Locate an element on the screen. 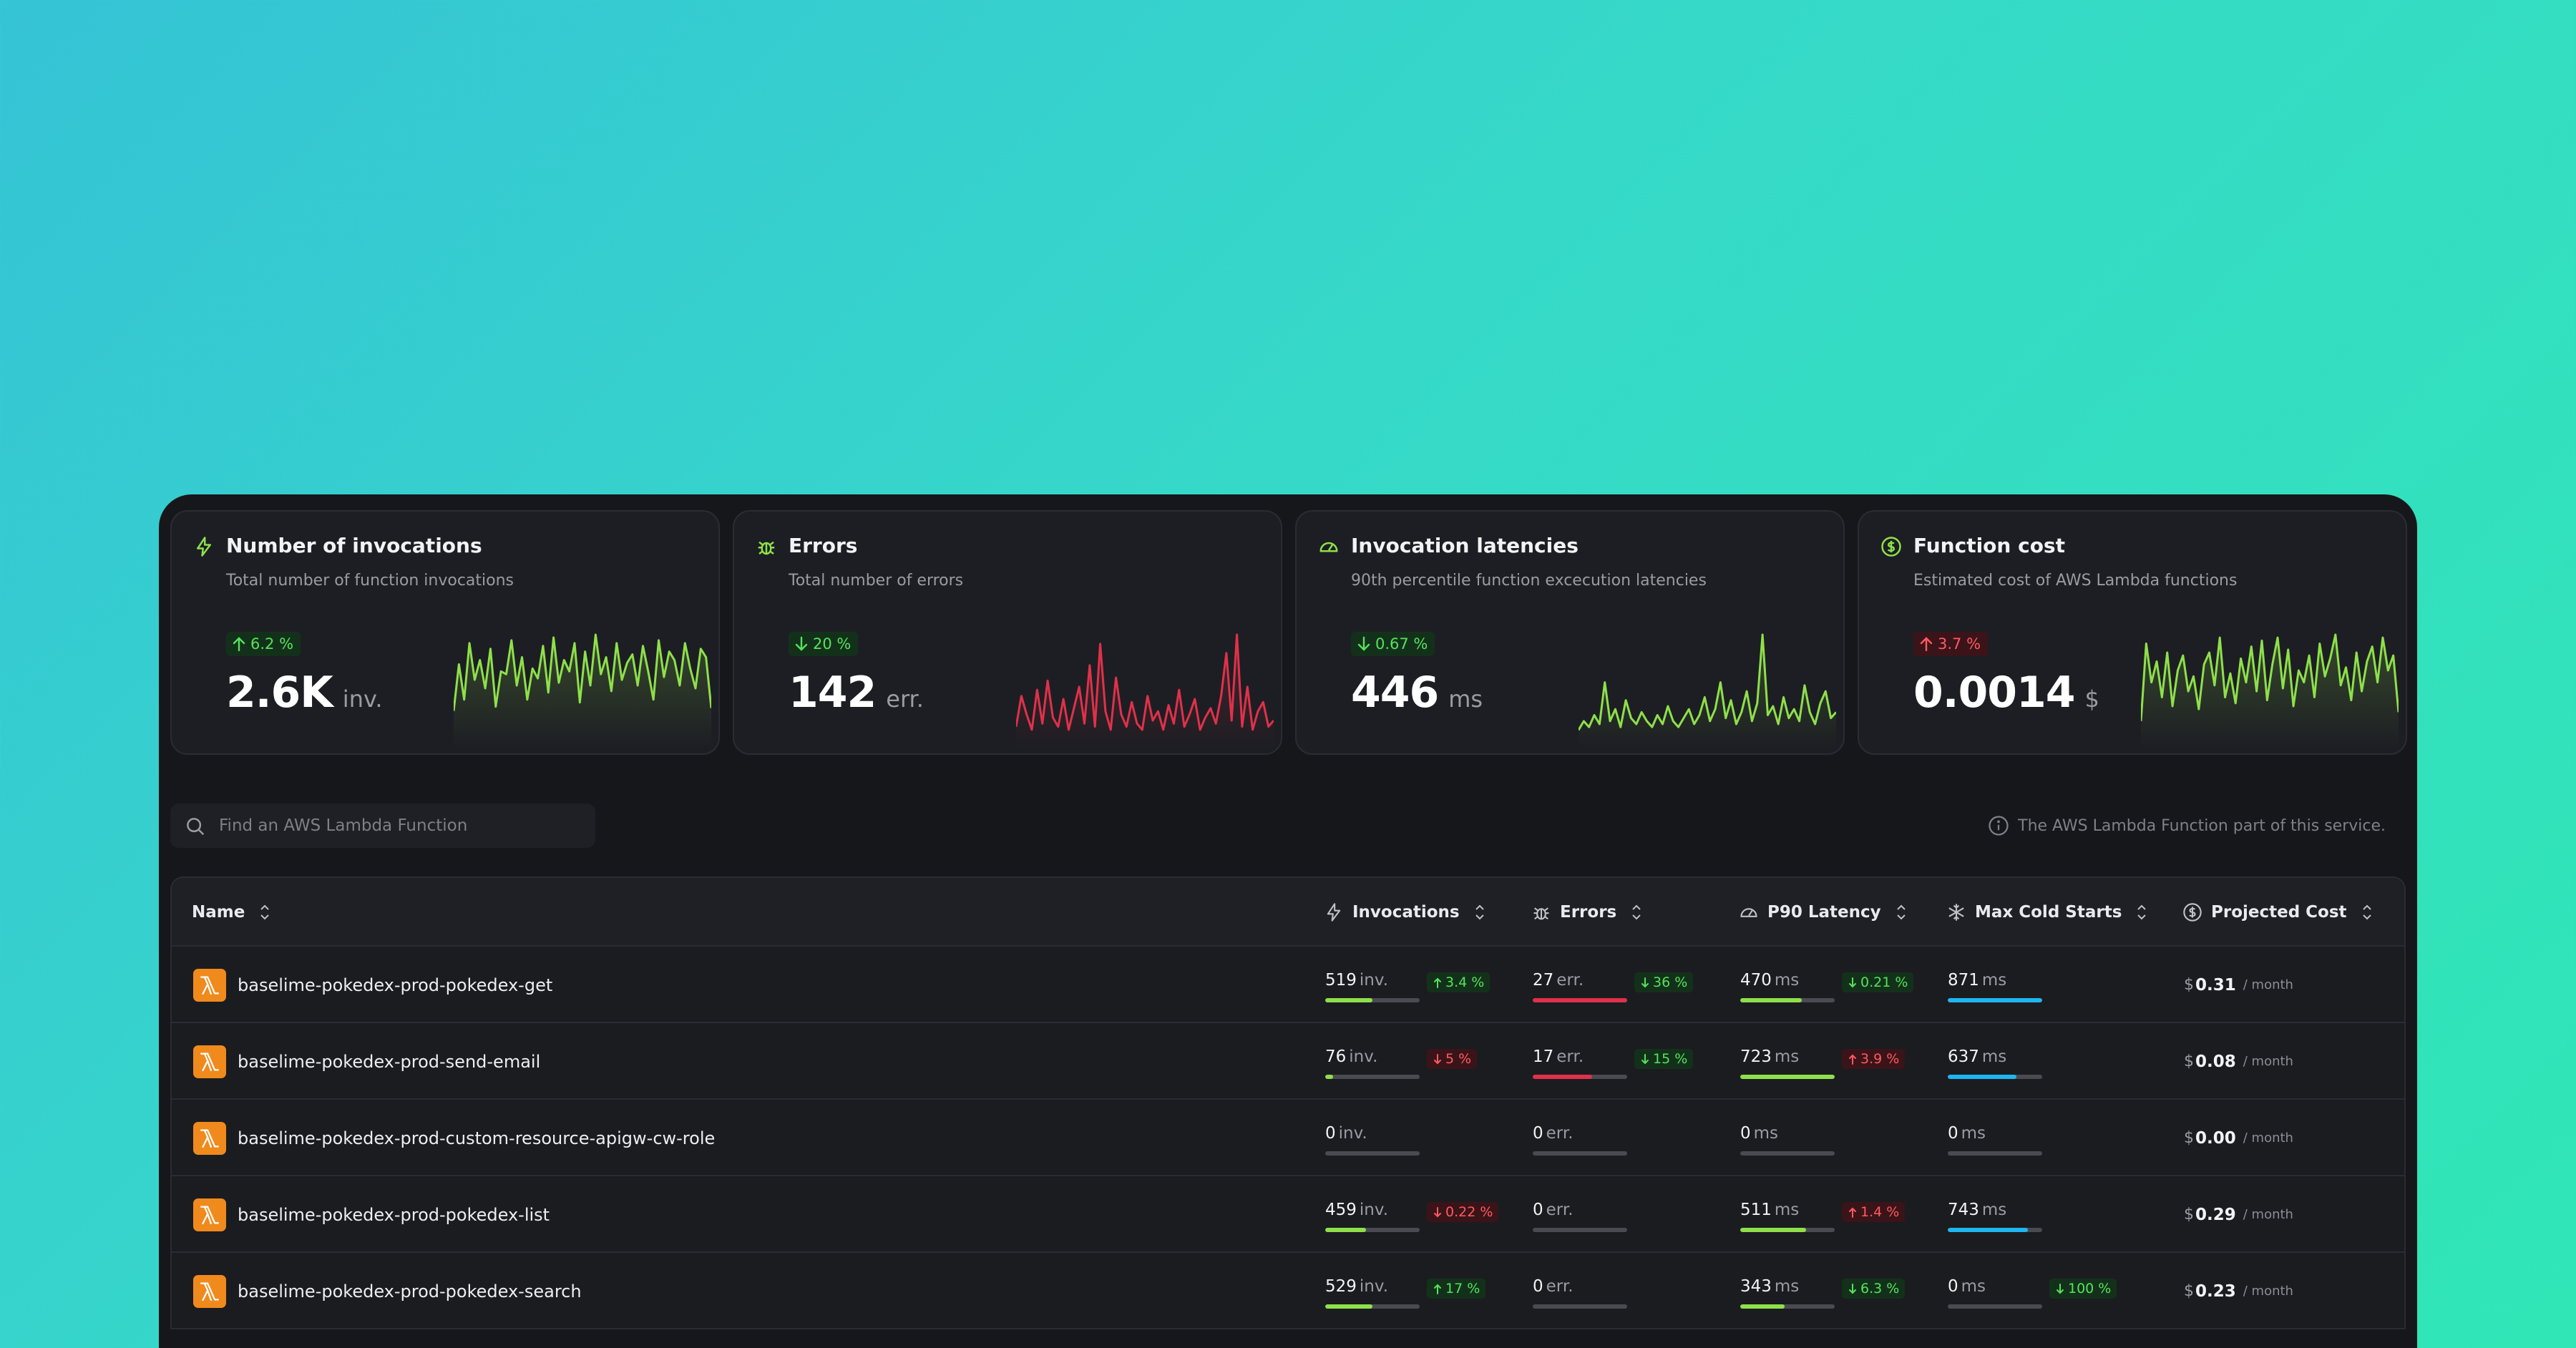 The width and height of the screenshot is (2576, 1348). function-name-cell: baselime-pokedex-prod-pokedex-list is located at coordinates (372, 1214).